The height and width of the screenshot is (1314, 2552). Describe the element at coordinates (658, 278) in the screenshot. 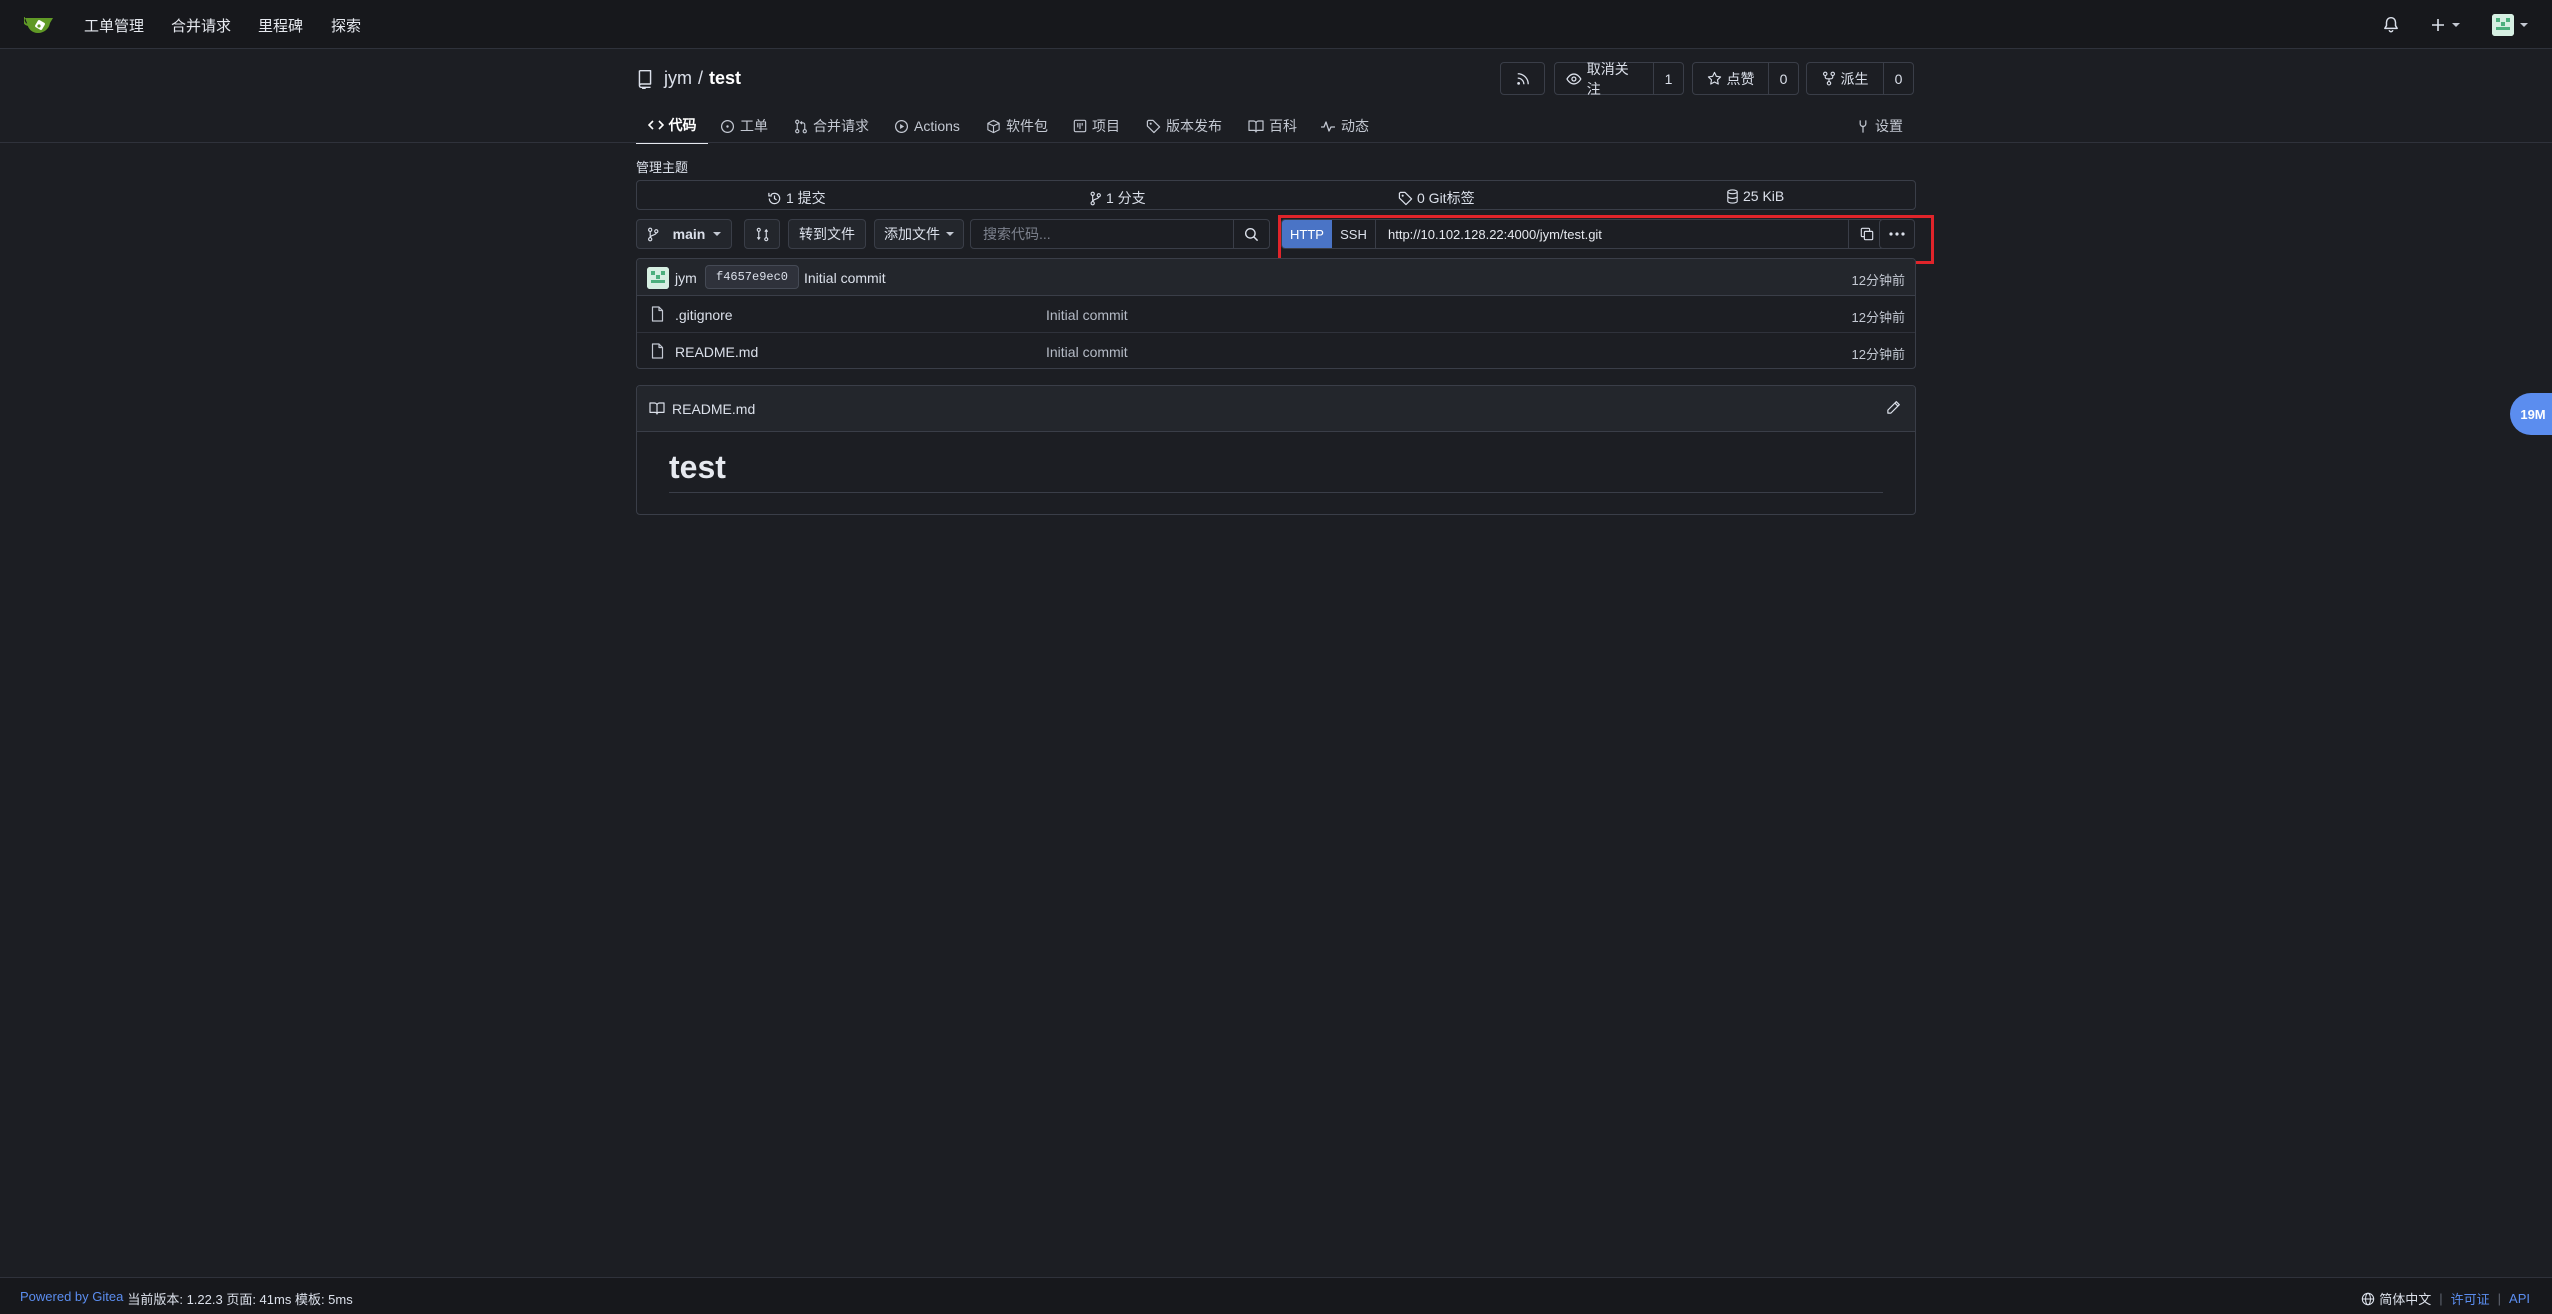

I see `avatar` at that location.